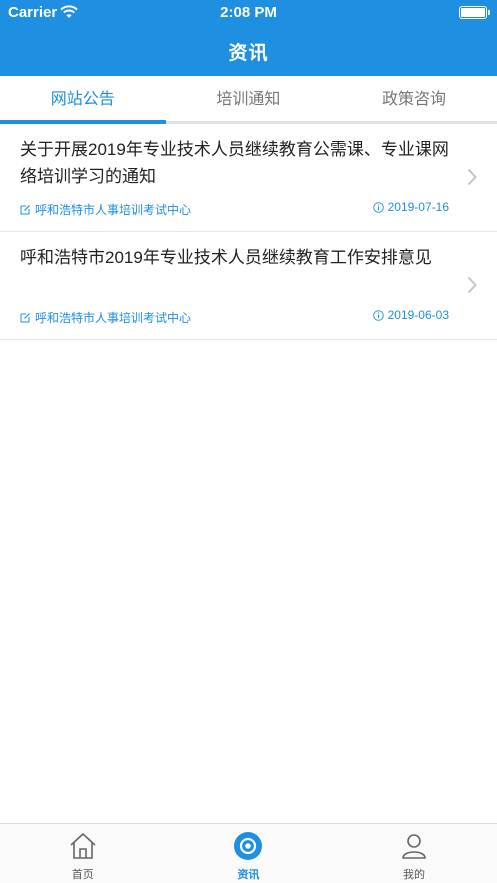  I want to click on tab-bar-label: 我的, so click(413, 875).